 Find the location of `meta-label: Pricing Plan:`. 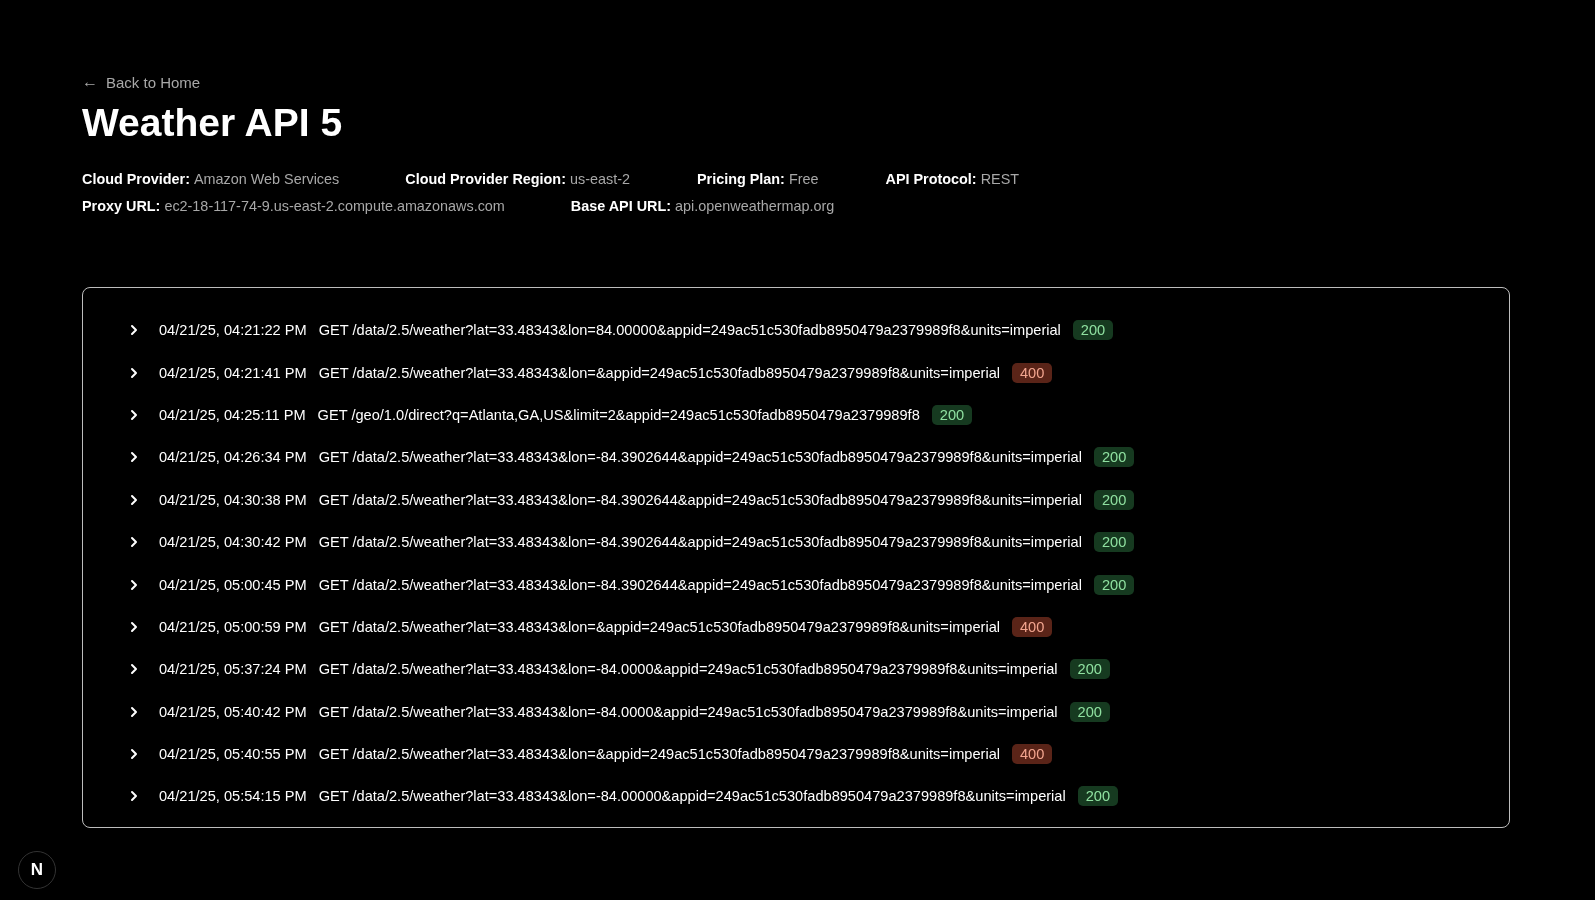

meta-label: Pricing Plan: is located at coordinates (740, 179).